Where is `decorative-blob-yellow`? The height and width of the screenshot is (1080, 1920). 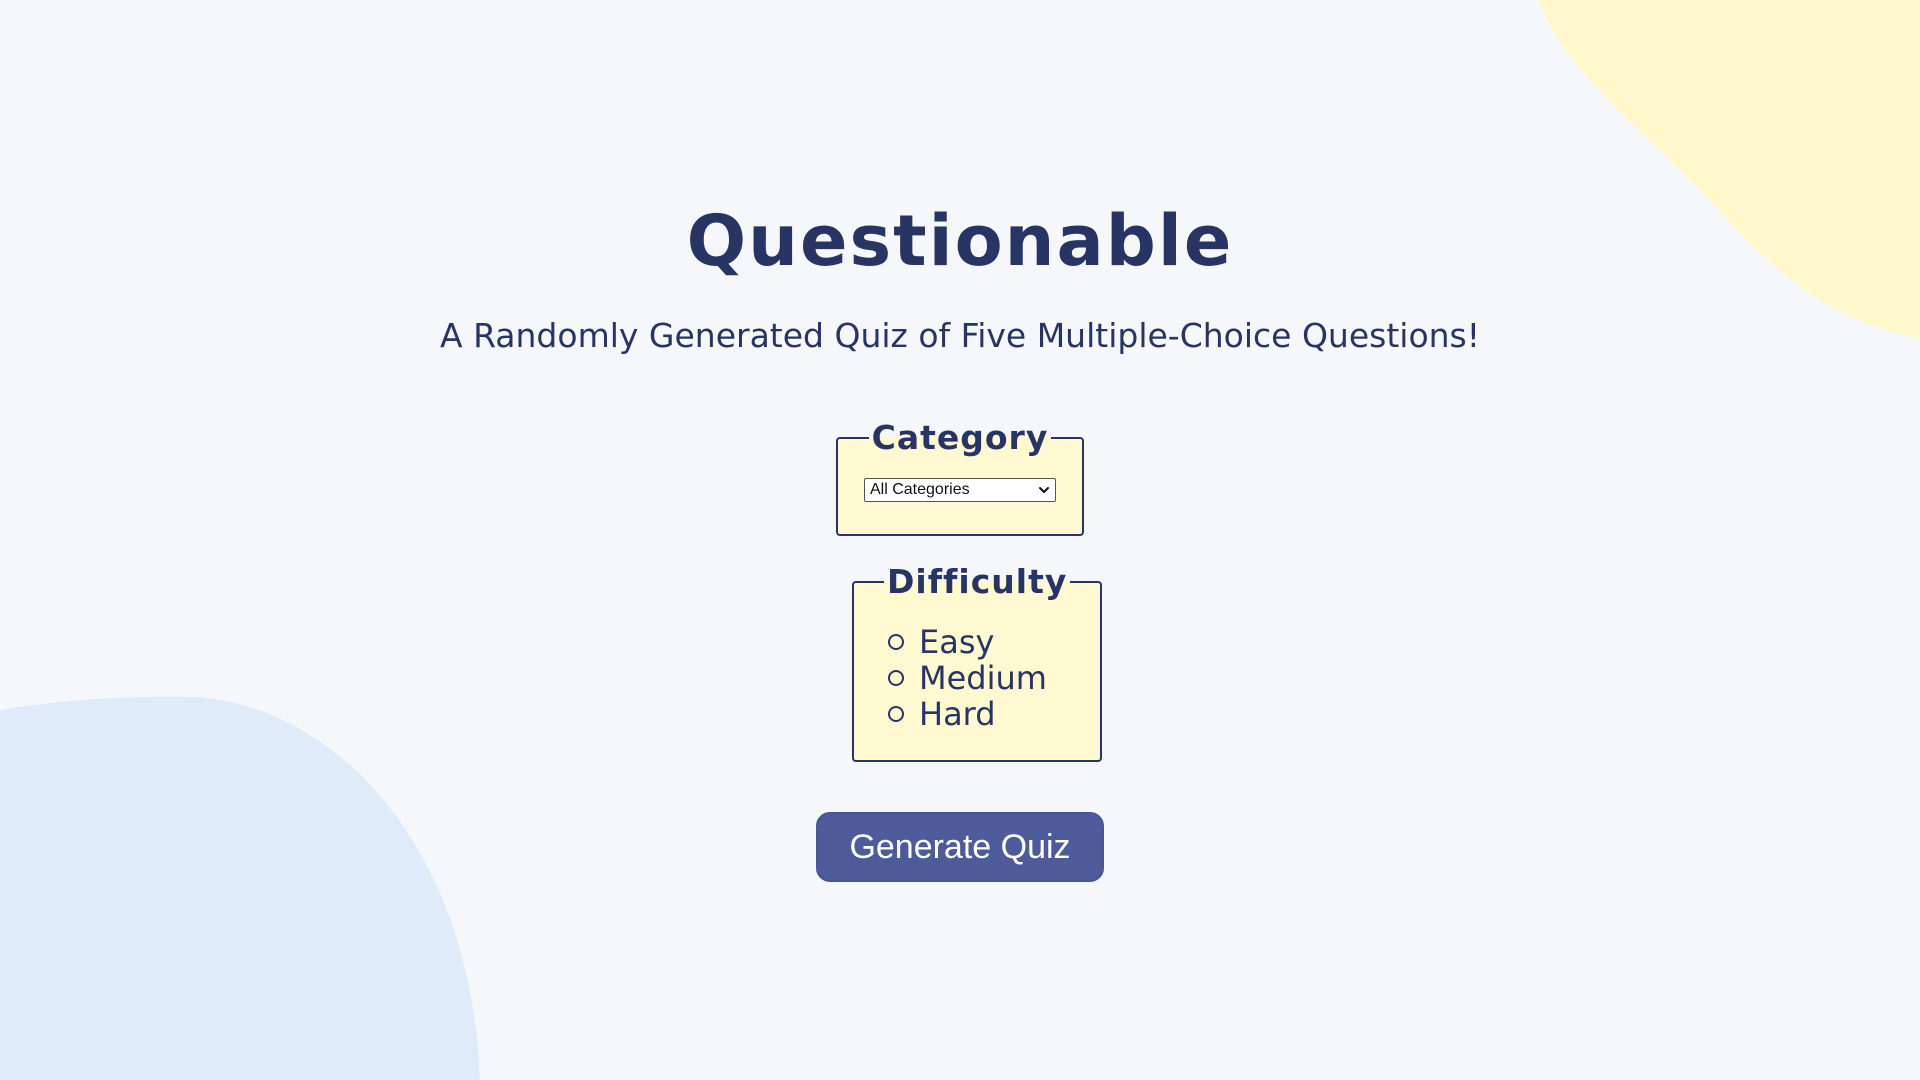 decorative-blob-yellow is located at coordinates (1729, 169).